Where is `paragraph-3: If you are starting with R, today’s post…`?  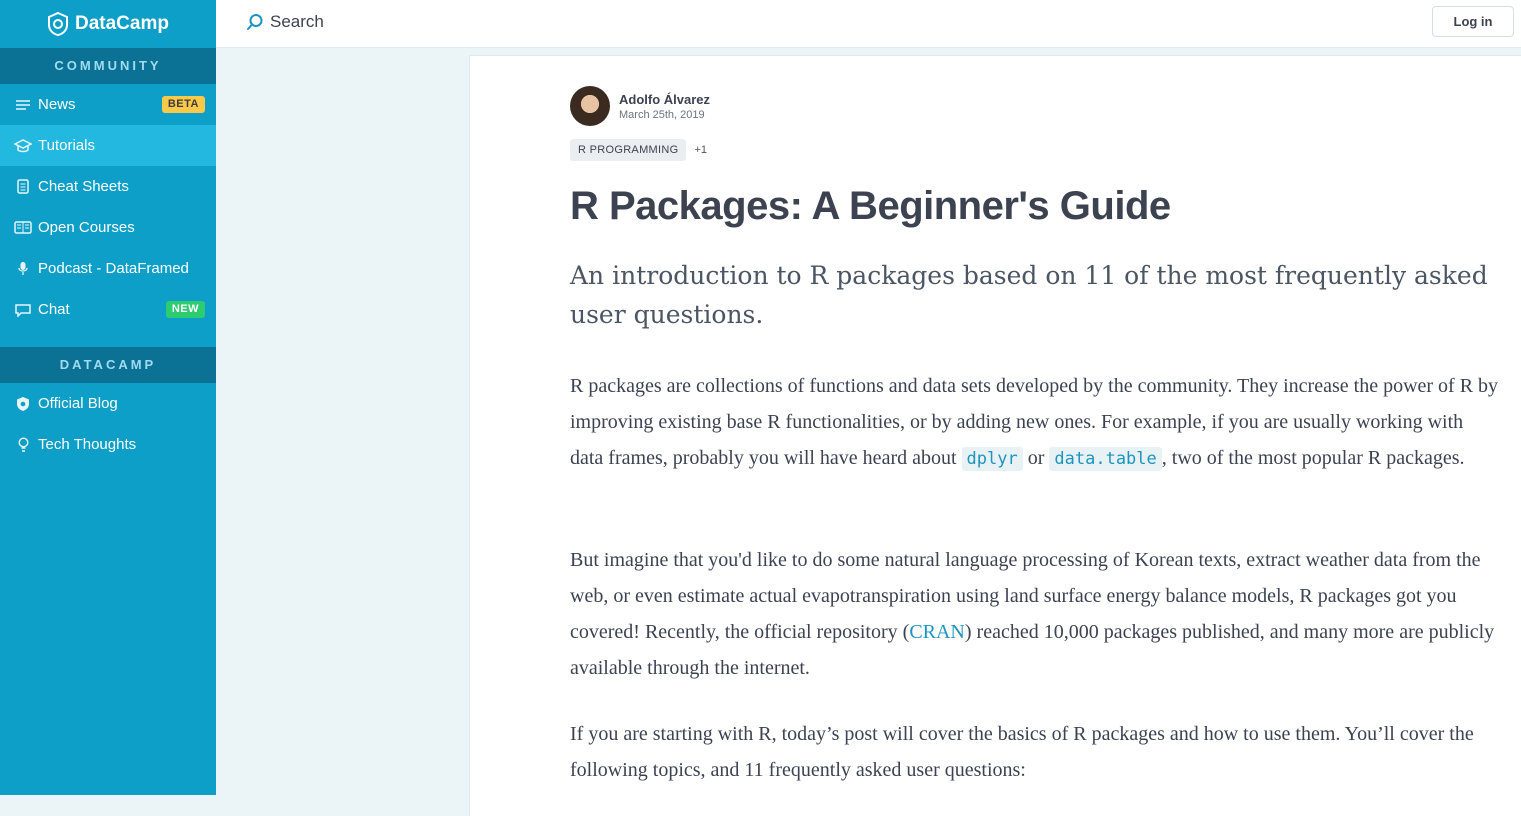 paragraph-3: If you are starting with R, today’s post… is located at coordinates (1022, 752).